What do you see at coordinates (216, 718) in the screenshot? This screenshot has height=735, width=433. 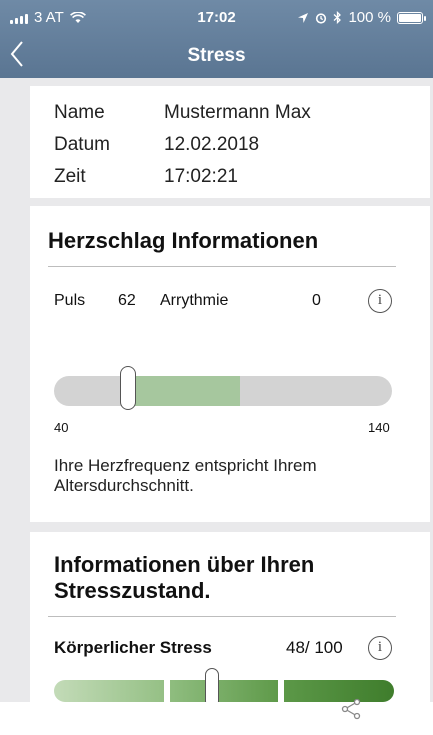 I see `bottom-toolbar` at bounding box center [216, 718].